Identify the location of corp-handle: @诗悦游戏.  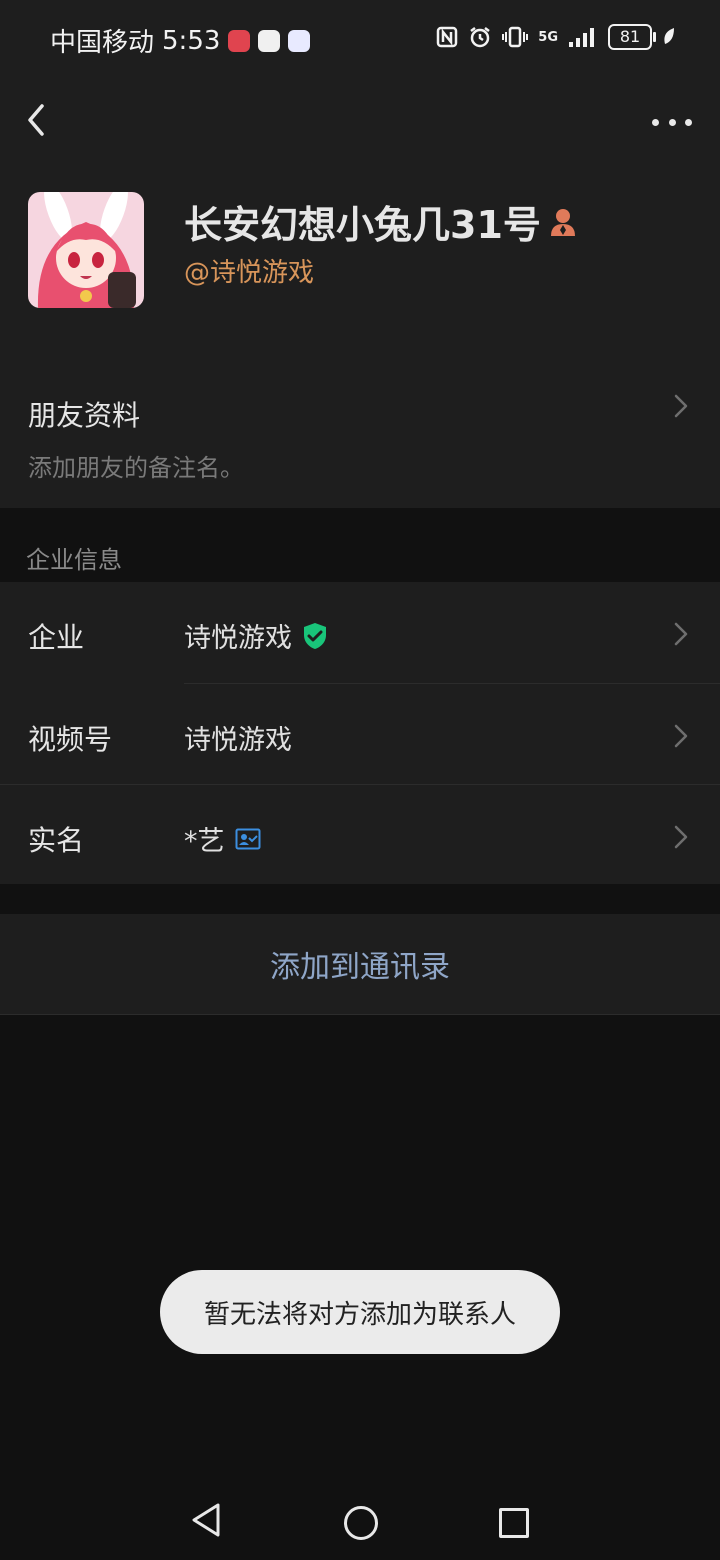
(249, 270).